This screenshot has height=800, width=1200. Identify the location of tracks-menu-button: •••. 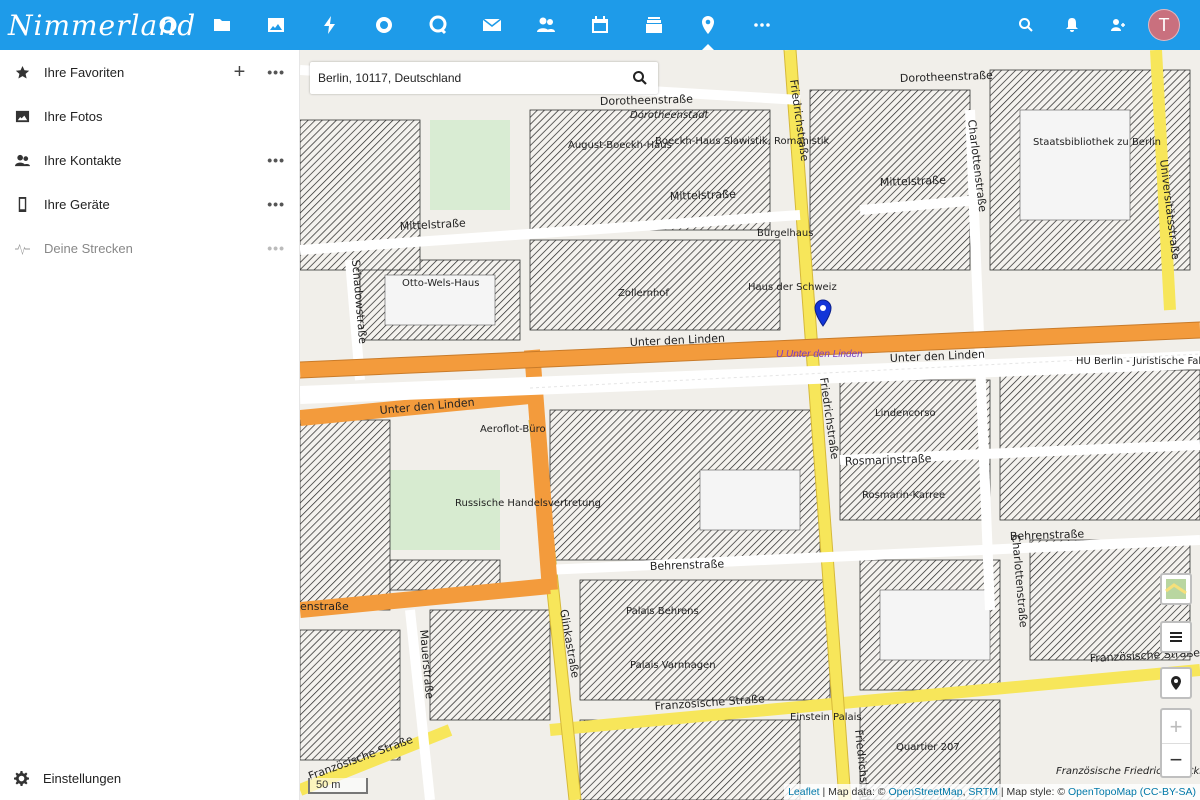
(276, 248).